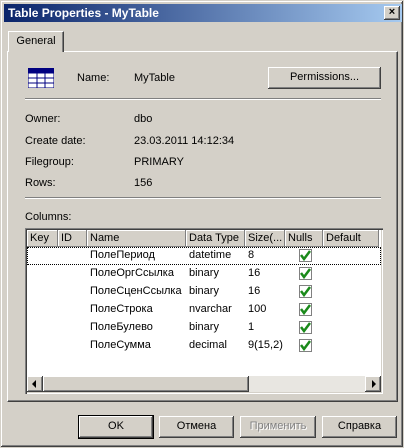 The width and height of the screenshot is (404, 448). Describe the element at coordinates (267, 310) in the screenshot. I see `cell-size: 100` at that location.